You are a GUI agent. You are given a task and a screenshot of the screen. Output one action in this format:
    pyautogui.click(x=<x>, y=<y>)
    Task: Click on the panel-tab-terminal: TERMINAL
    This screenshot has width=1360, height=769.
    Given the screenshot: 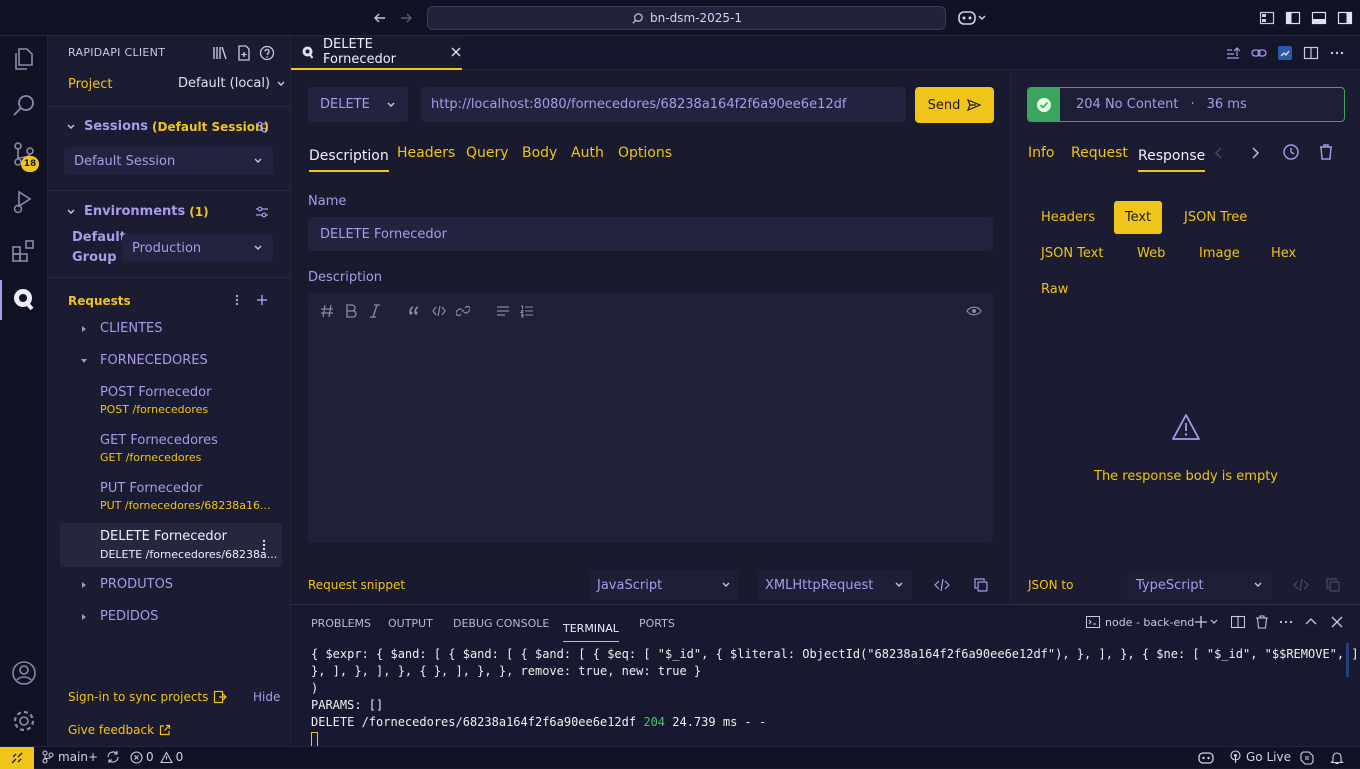 What is the action you would take?
    pyautogui.click(x=591, y=629)
    